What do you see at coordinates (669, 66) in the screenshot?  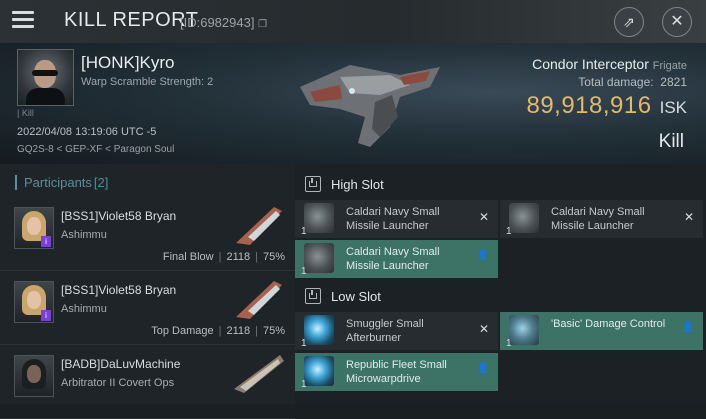 I see `ship-class: Frigate` at bounding box center [669, 66].